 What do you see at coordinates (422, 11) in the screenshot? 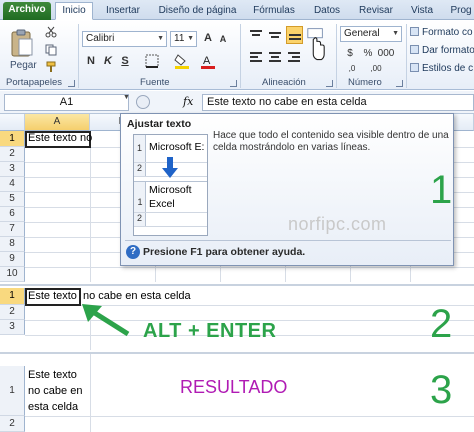
I see `tab-vista: Vista` at bounding box center [422, 11].